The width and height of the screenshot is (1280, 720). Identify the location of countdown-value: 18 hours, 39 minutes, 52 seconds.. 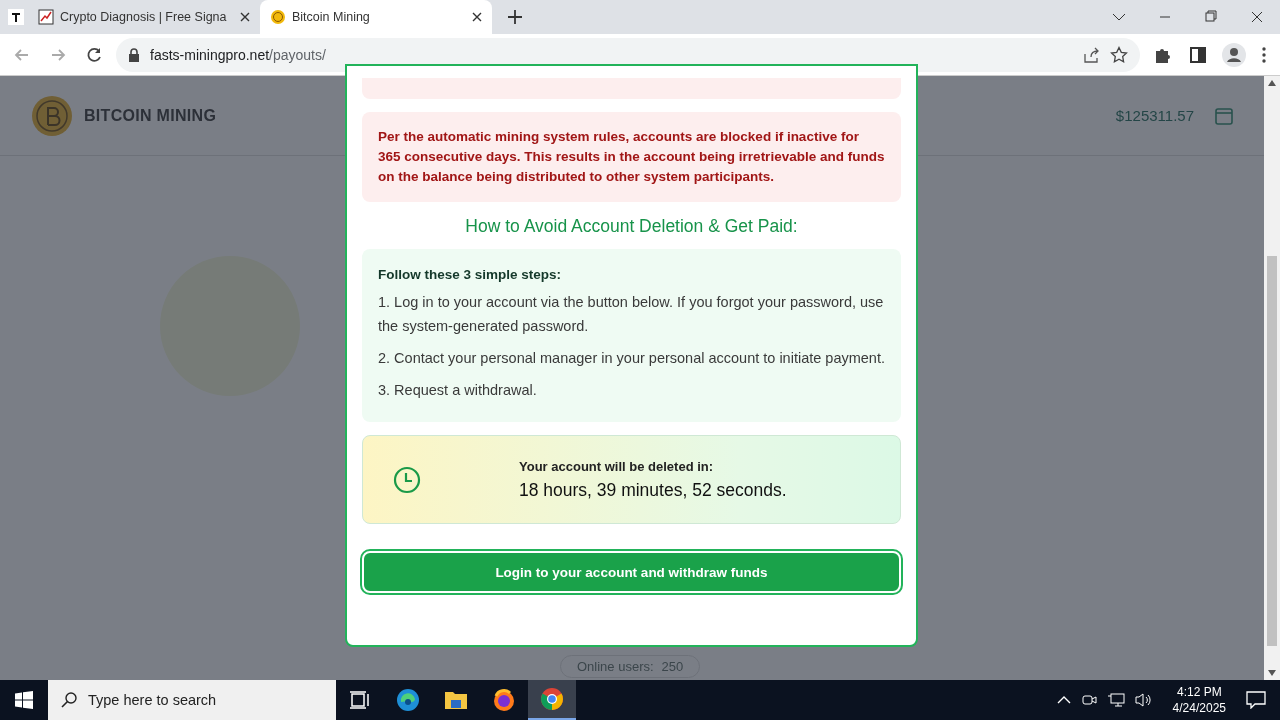
(653, 490).